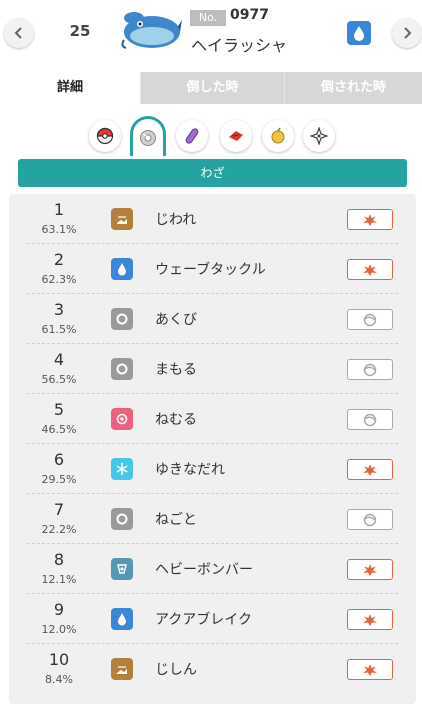 This screenshot has width=422, height=713. What do you see at coordinates (204, 620) in the screenshot?
I see `move-name: アクアブレイク` at bounding box center [204, 620].